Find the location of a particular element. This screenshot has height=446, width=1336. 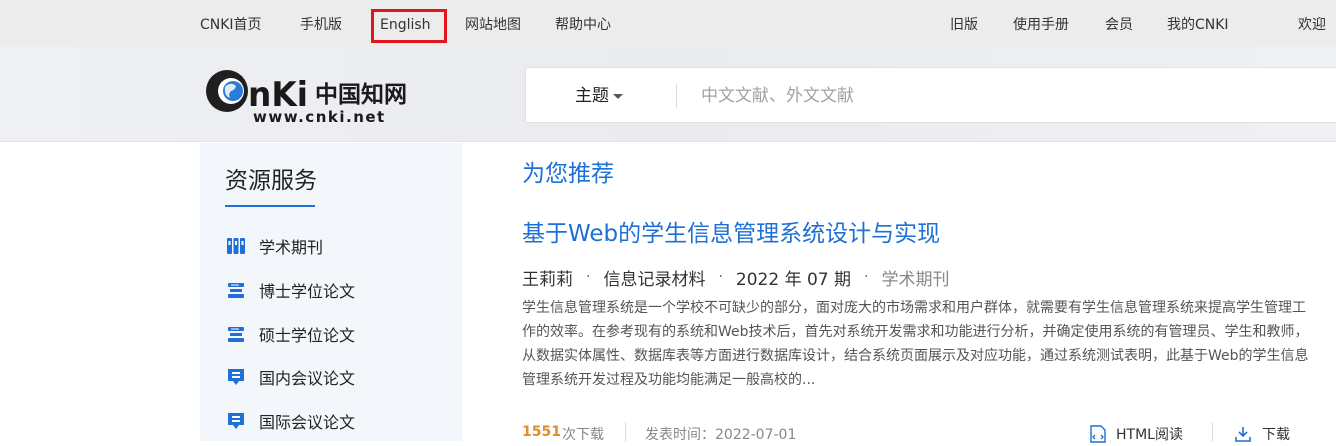

article-source: 信息记录材料 is located at coordinates (654, 277).